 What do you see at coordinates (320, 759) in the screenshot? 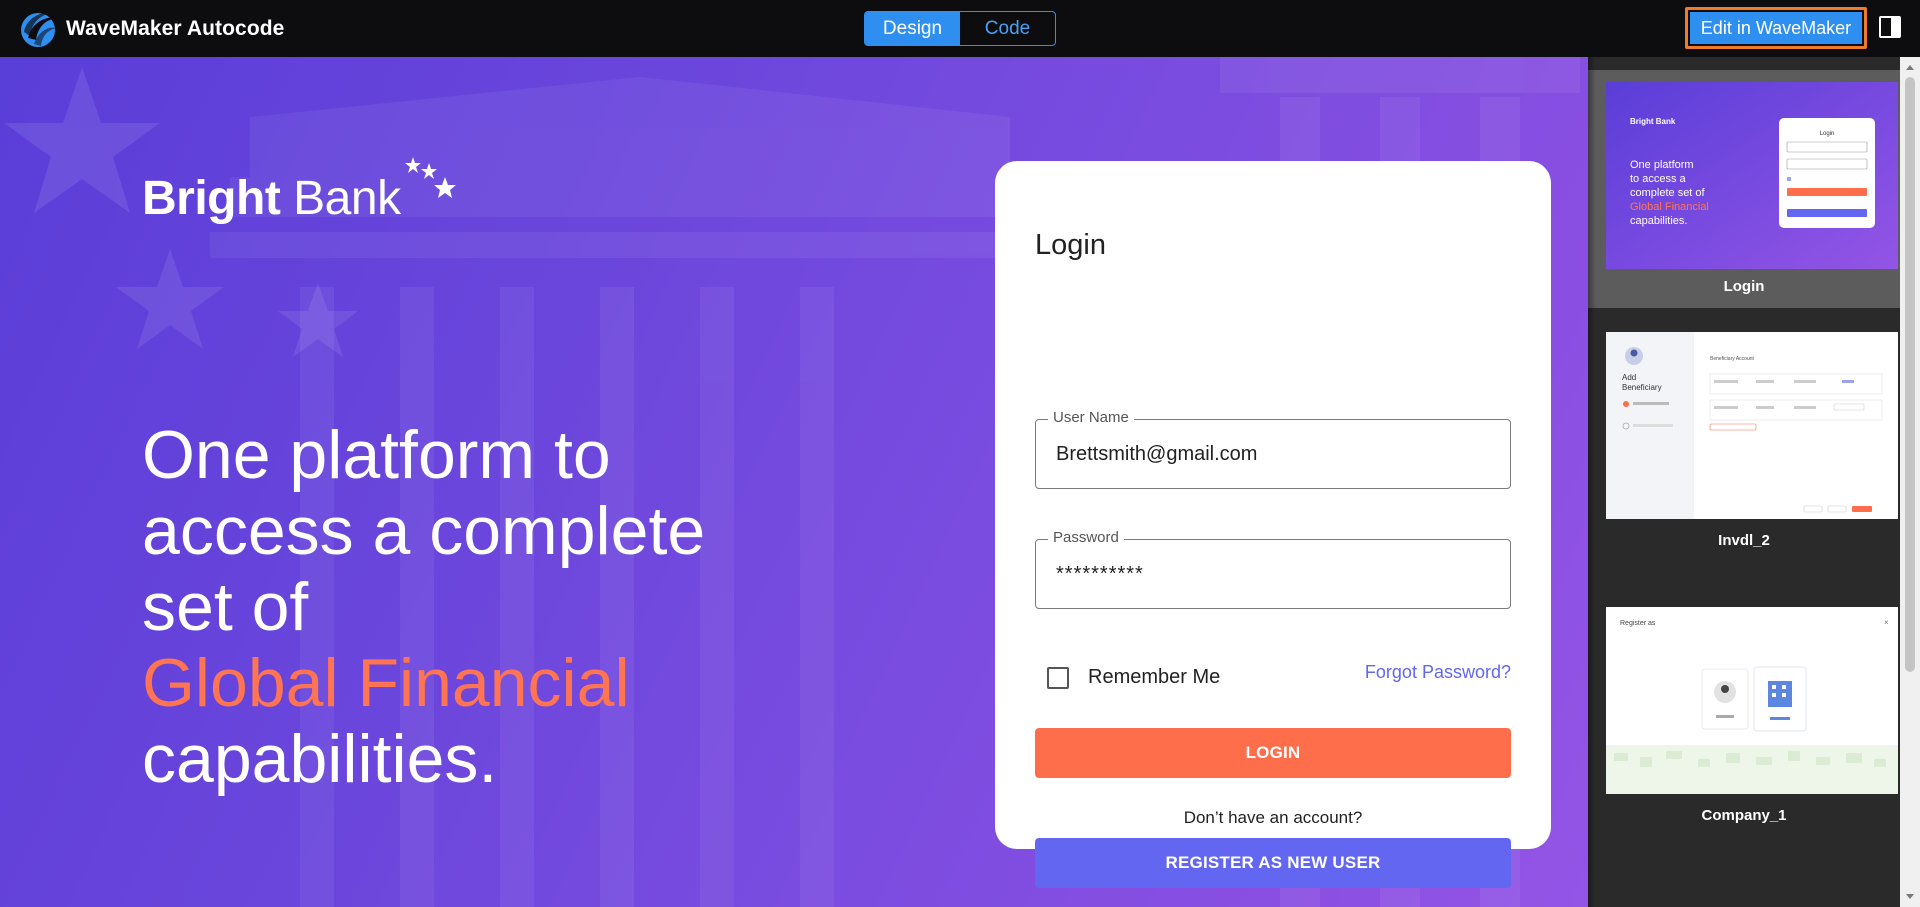
I see `hero-line-end: capabilities.` at bounding box center [320, 759].